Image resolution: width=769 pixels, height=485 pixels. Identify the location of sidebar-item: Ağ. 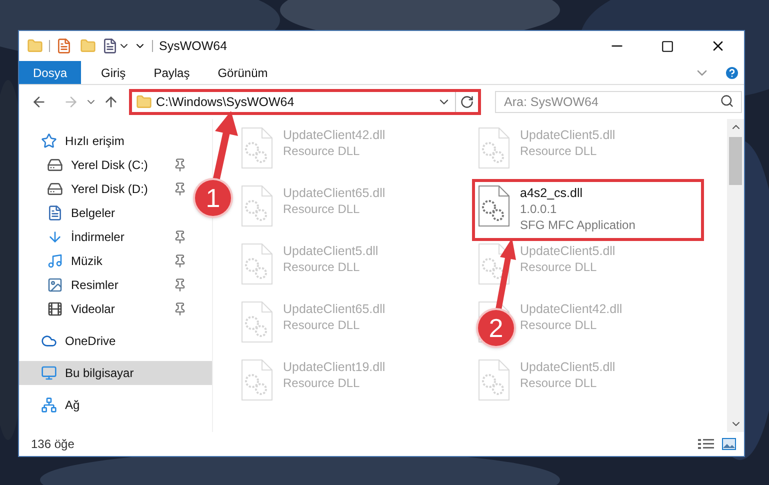
(115, 405).